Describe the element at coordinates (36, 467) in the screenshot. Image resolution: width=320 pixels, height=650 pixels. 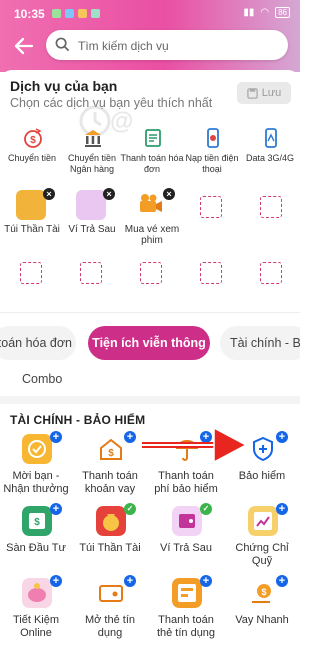
I see `finance-item-invite: + Mời bạn - Nhận thưởng` at that location.